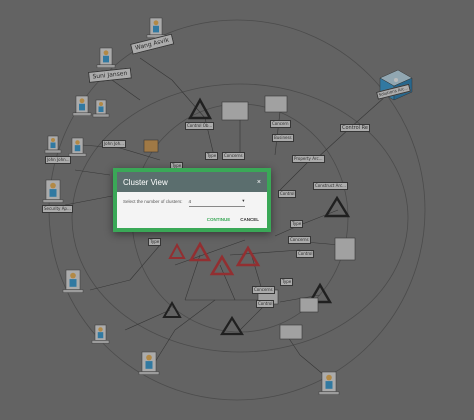  I want to click on dialog-header: Cluster View ×, so click(192, 182).